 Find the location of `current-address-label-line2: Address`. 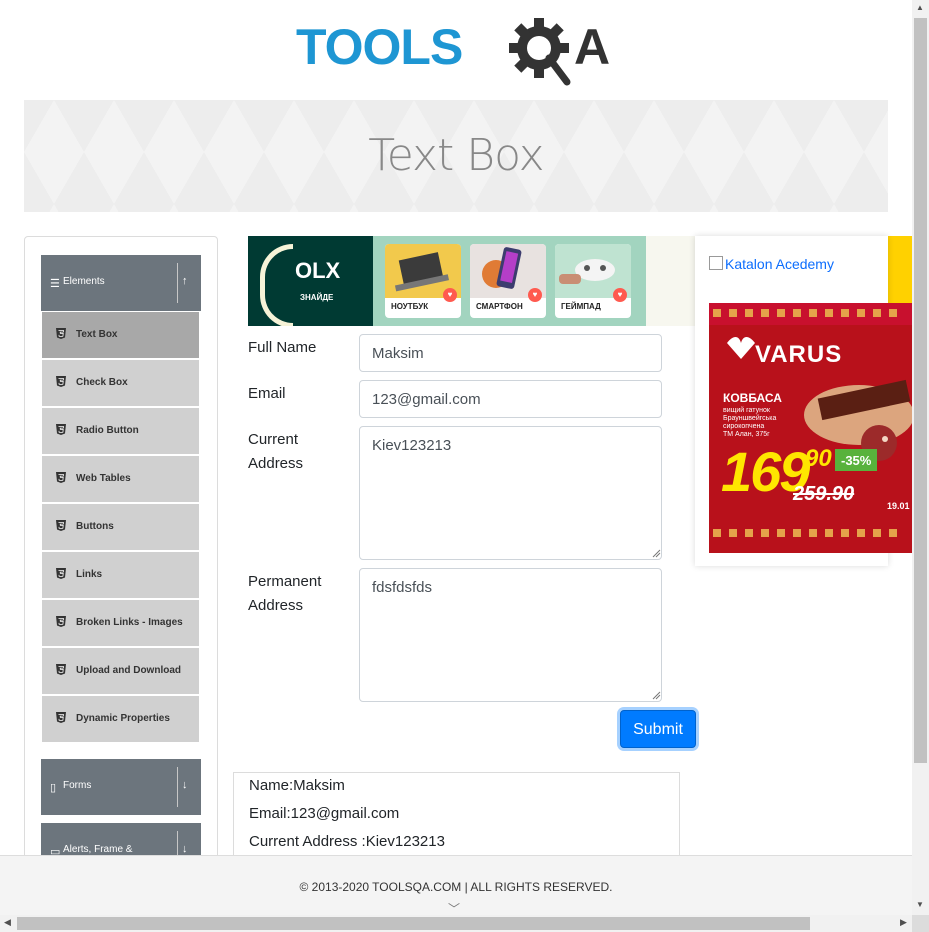

current-address-label-line2: Address is located at coordinates (276, 463).